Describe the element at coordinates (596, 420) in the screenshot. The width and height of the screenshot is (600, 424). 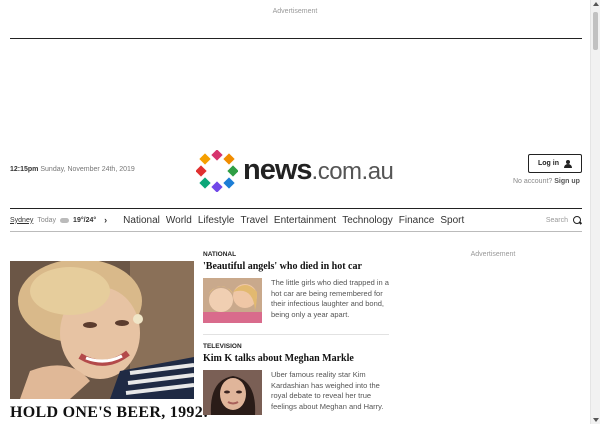
I see `scroll-down-arrow-icon` at that location.